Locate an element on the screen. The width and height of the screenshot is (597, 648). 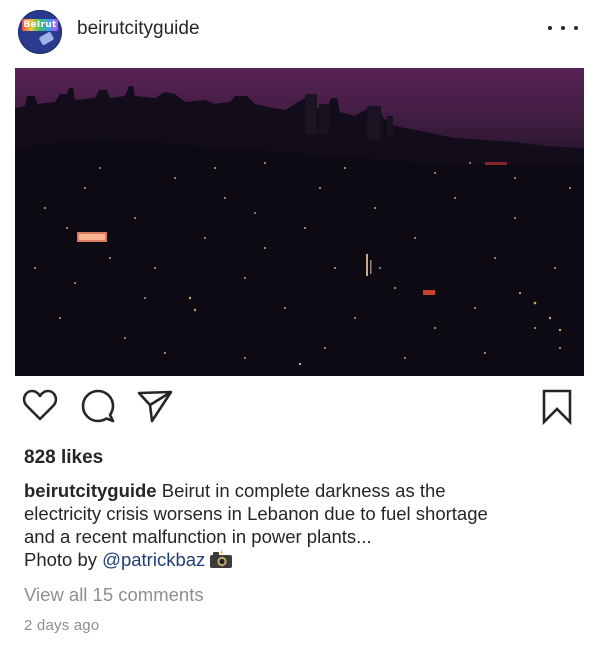
caption-username: beirutcityguide is located at coordinates (90, 490).